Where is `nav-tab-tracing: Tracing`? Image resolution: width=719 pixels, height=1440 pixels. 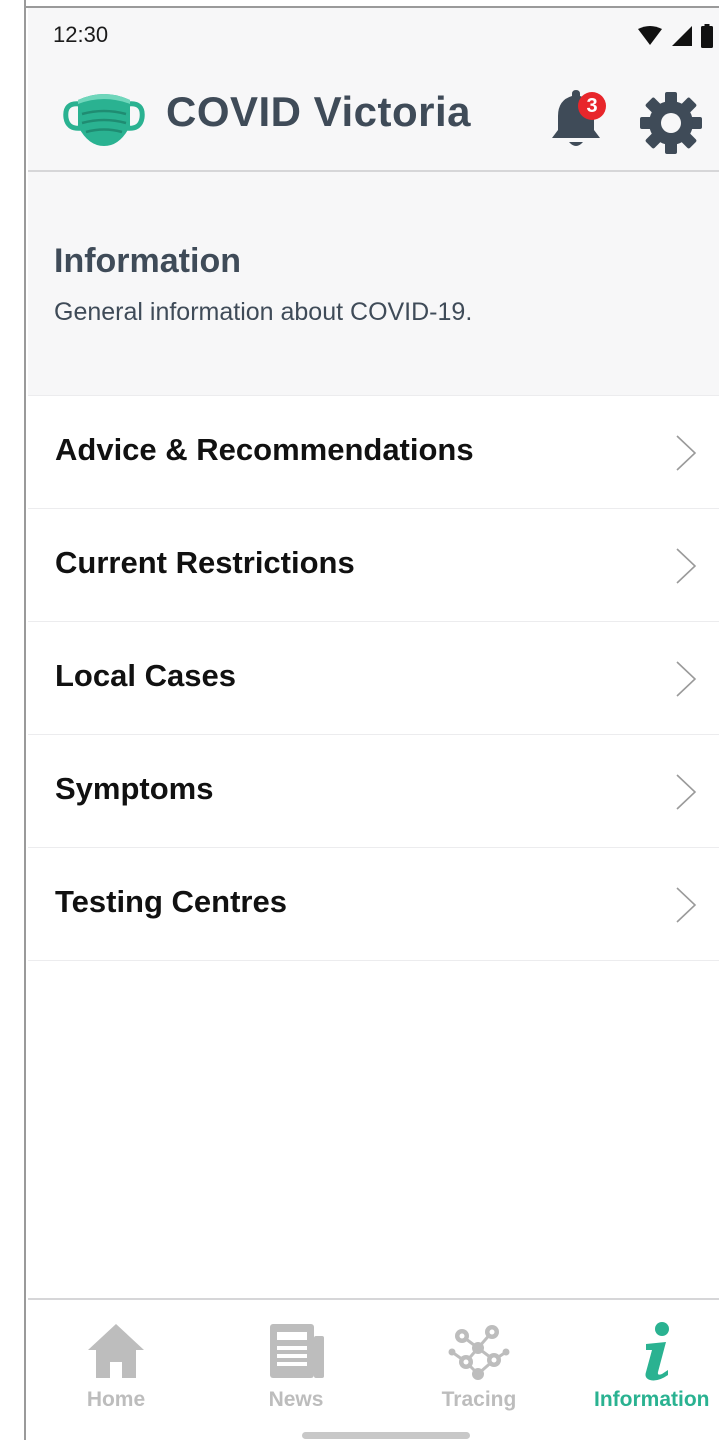 nav-tab-tracing: Tracing is located at coordinates (479, 1370).